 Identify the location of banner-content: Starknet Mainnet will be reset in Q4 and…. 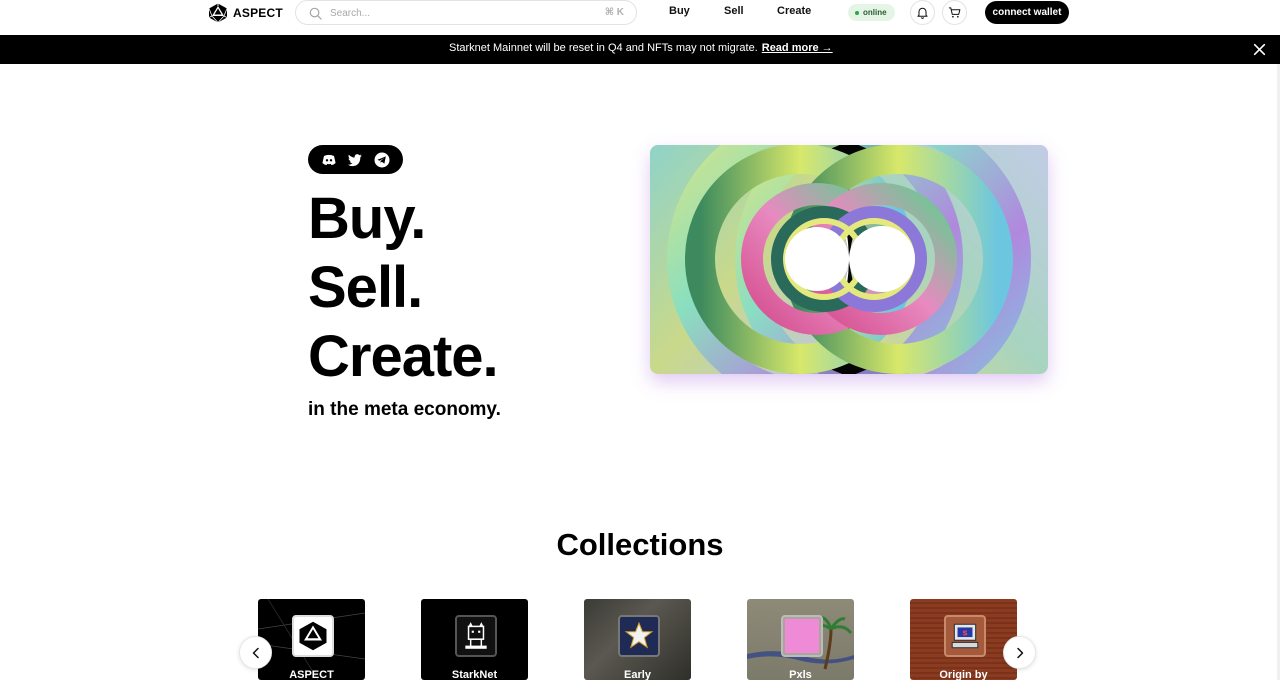
(641, 48).